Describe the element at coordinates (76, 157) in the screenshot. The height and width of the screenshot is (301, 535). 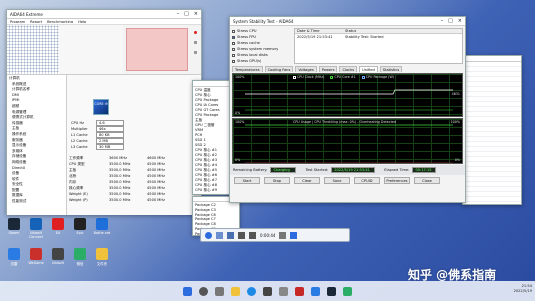
I see `clock-row-label: 工作频率` at that location.